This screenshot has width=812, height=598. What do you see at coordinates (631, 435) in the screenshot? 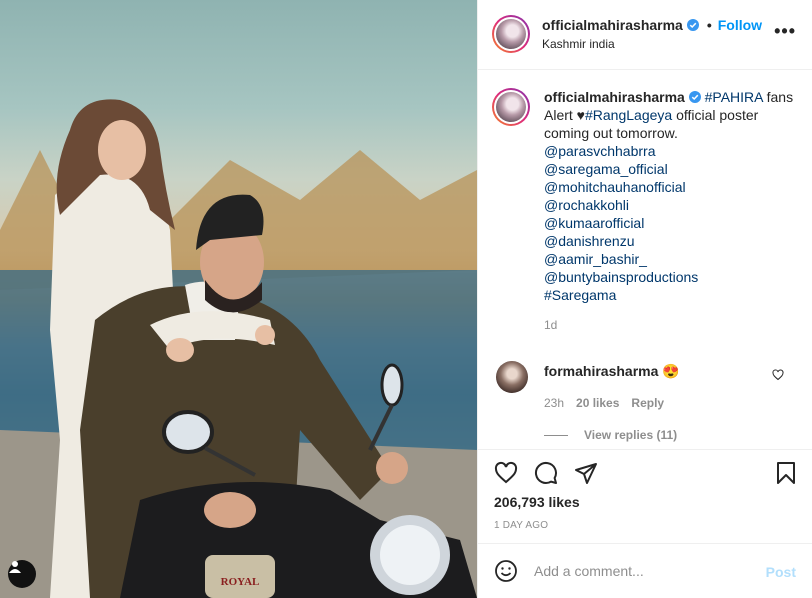
I see `view-replies-label: View replies (11)` at bounding box center [631, 435].